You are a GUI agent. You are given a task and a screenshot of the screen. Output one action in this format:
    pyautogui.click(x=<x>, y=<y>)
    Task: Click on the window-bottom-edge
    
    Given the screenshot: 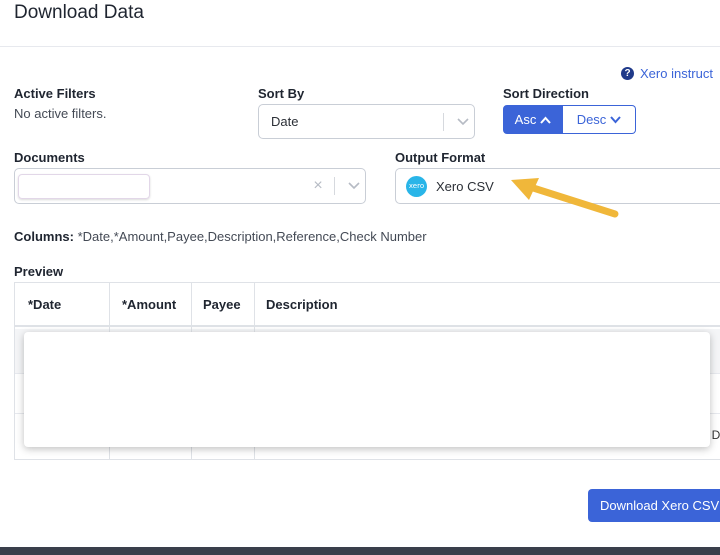 What is the action you would take?
    pyautogui.click(x=360, y=551)
    